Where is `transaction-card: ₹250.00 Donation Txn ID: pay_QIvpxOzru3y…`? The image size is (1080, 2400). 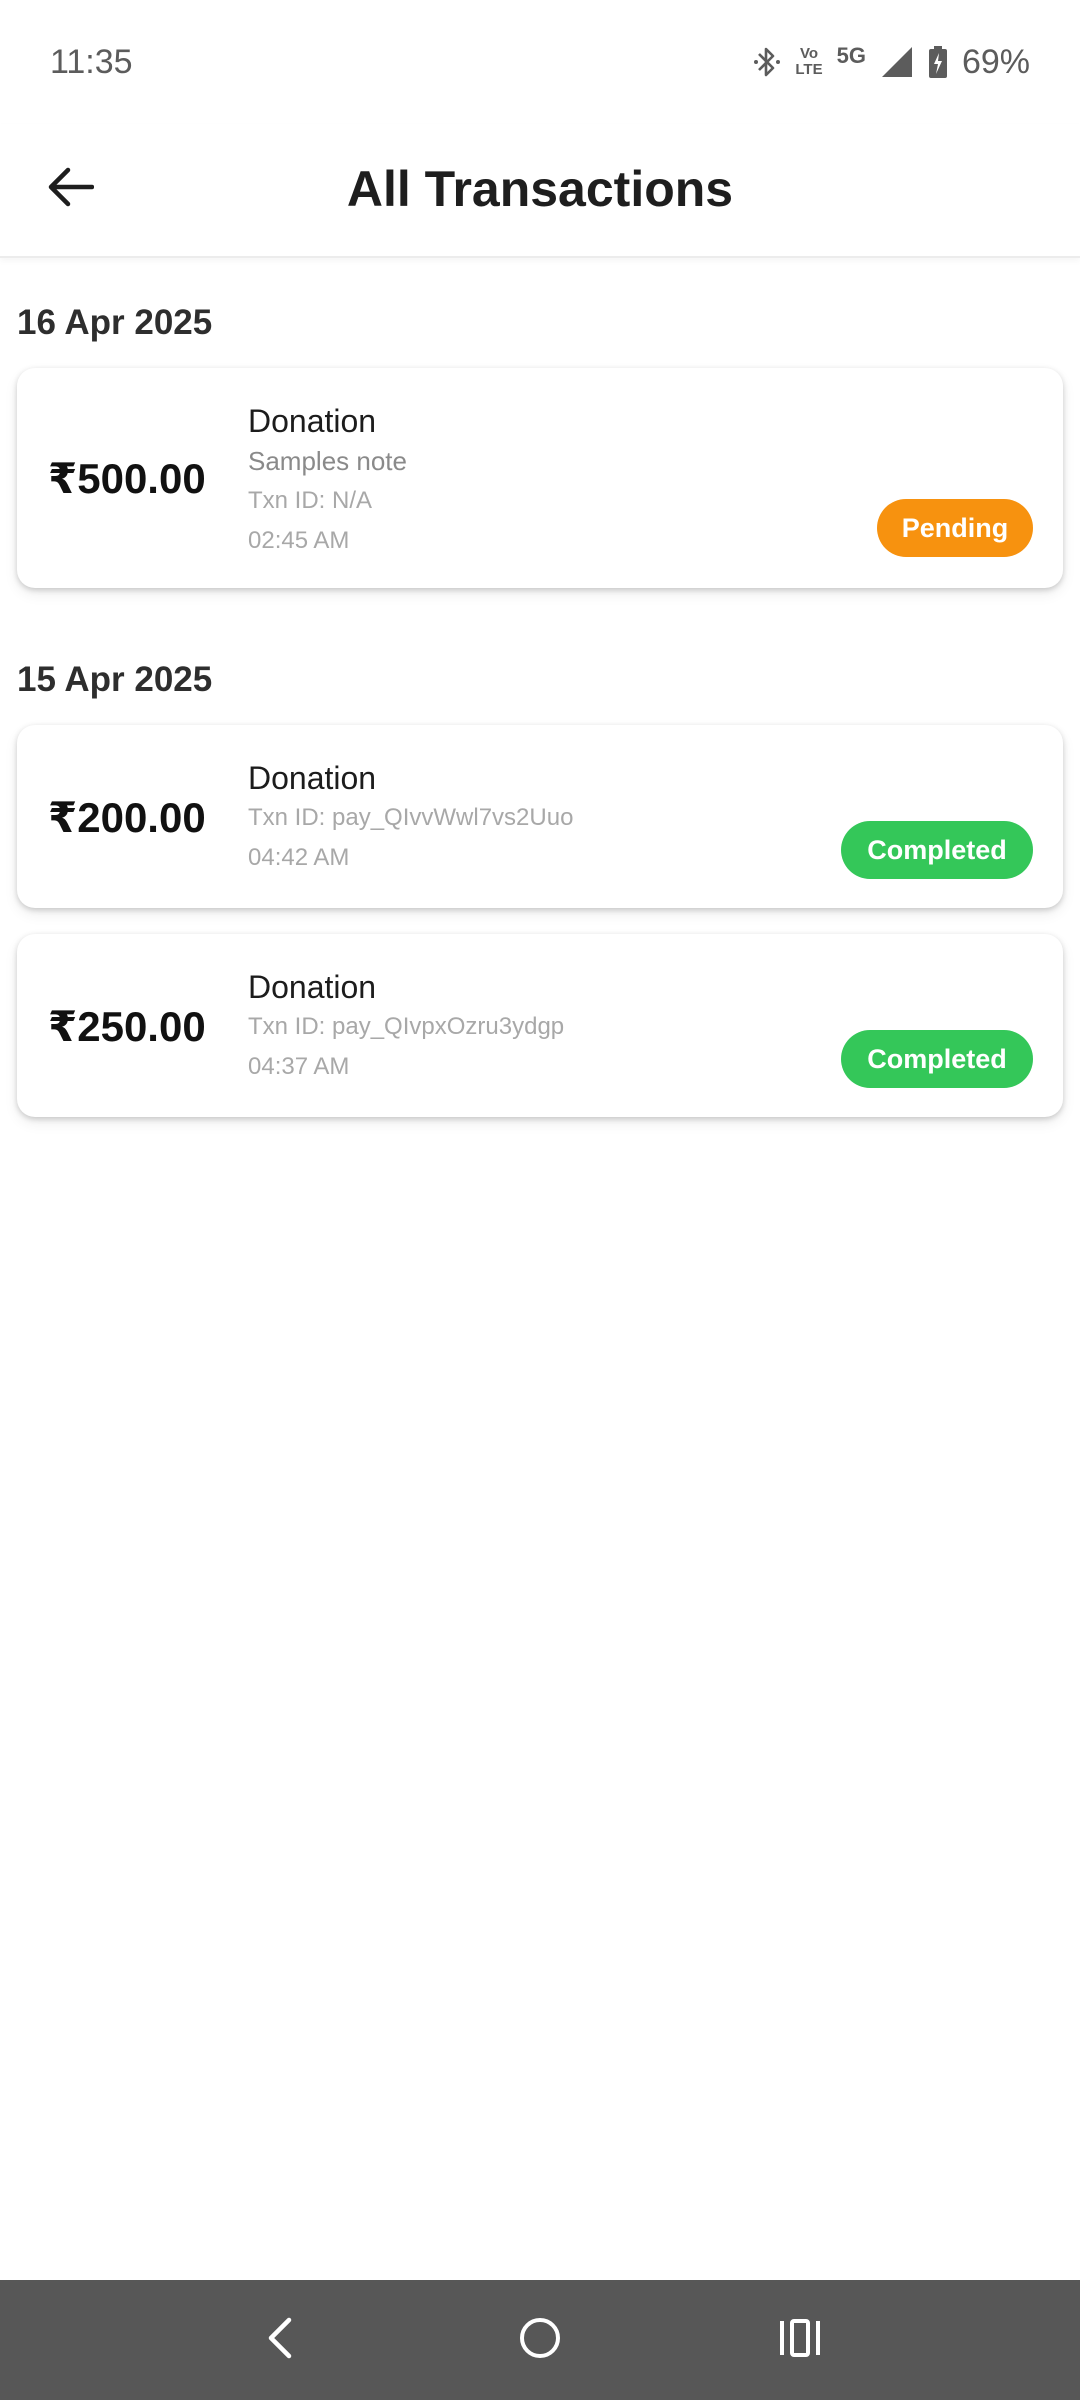
transaction-card: ₹250.00 Donation Txn ID: pay_QIvpxOzru3y… is located at coordinates (540, 1025).